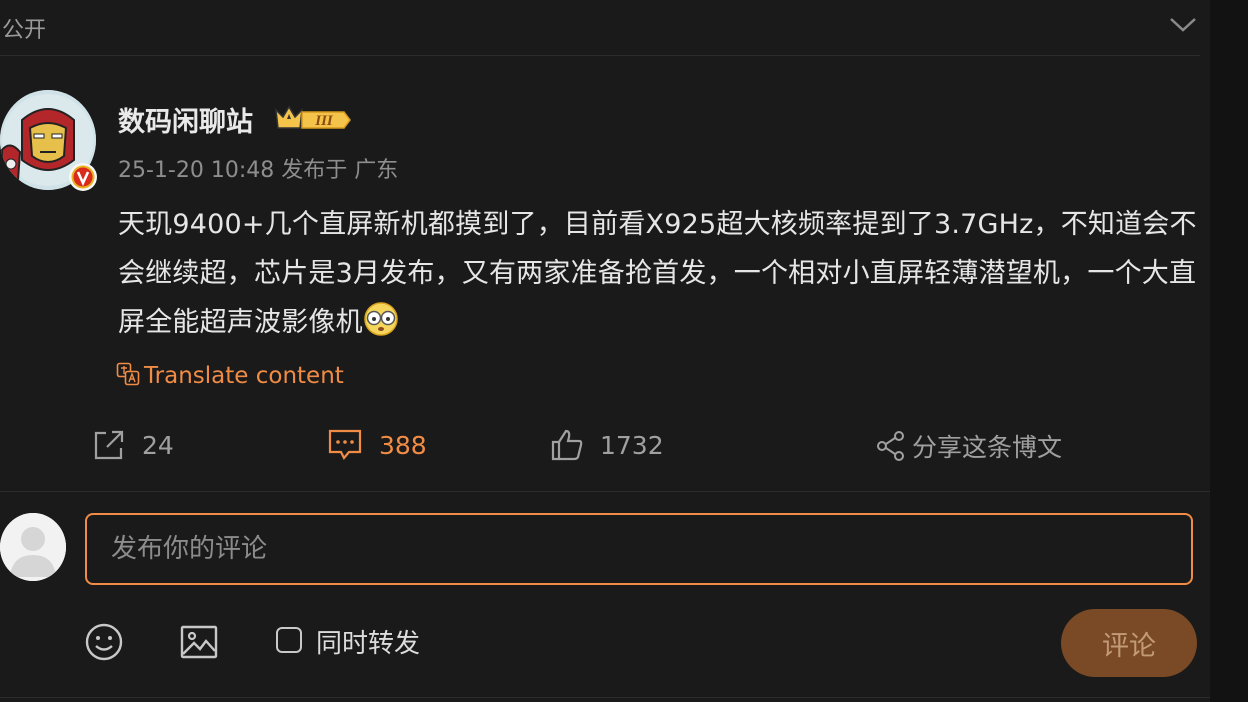  Describe the element at coordinates (381, 319) in the screenshot. I see `shocked-emoji-icon` at that location.